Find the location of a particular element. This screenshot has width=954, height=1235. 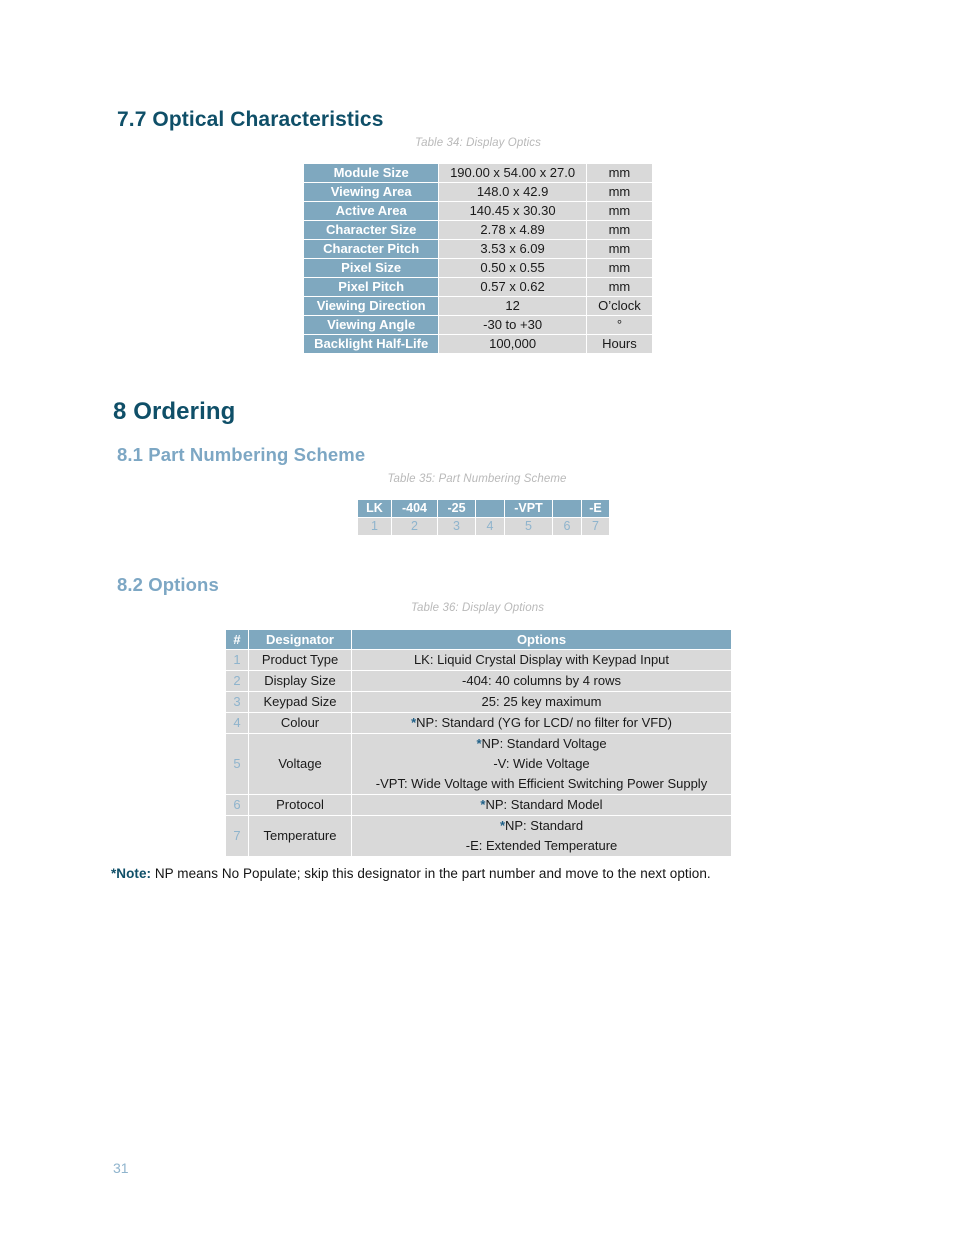

table-row: Viewing Area 148.0 x 42.9 mm is located at coordinates (478, 192).